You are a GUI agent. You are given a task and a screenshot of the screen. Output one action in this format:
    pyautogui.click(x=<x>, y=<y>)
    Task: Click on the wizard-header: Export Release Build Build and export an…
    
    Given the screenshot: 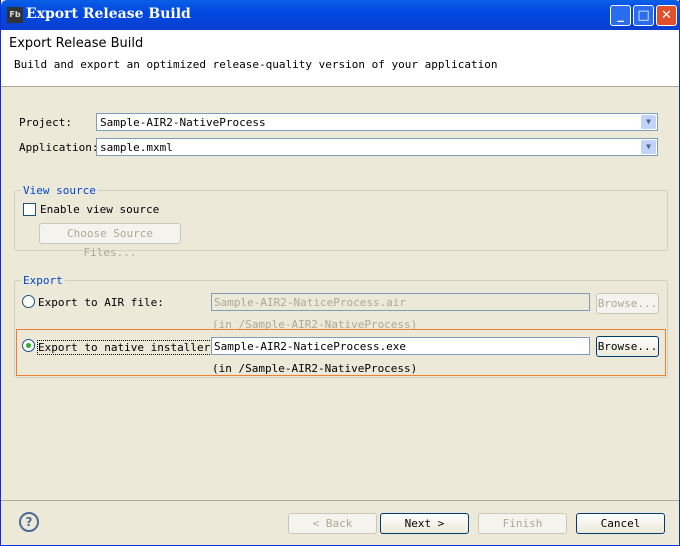 What is the action you would take?
    pyautogui.click(x=340, y=58)
    